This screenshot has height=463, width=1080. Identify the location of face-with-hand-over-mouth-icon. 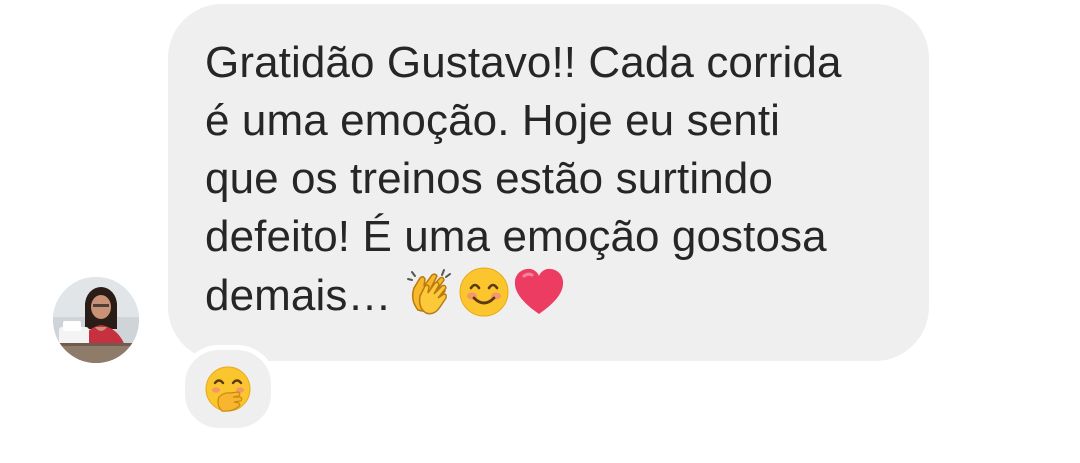
(228, 389).